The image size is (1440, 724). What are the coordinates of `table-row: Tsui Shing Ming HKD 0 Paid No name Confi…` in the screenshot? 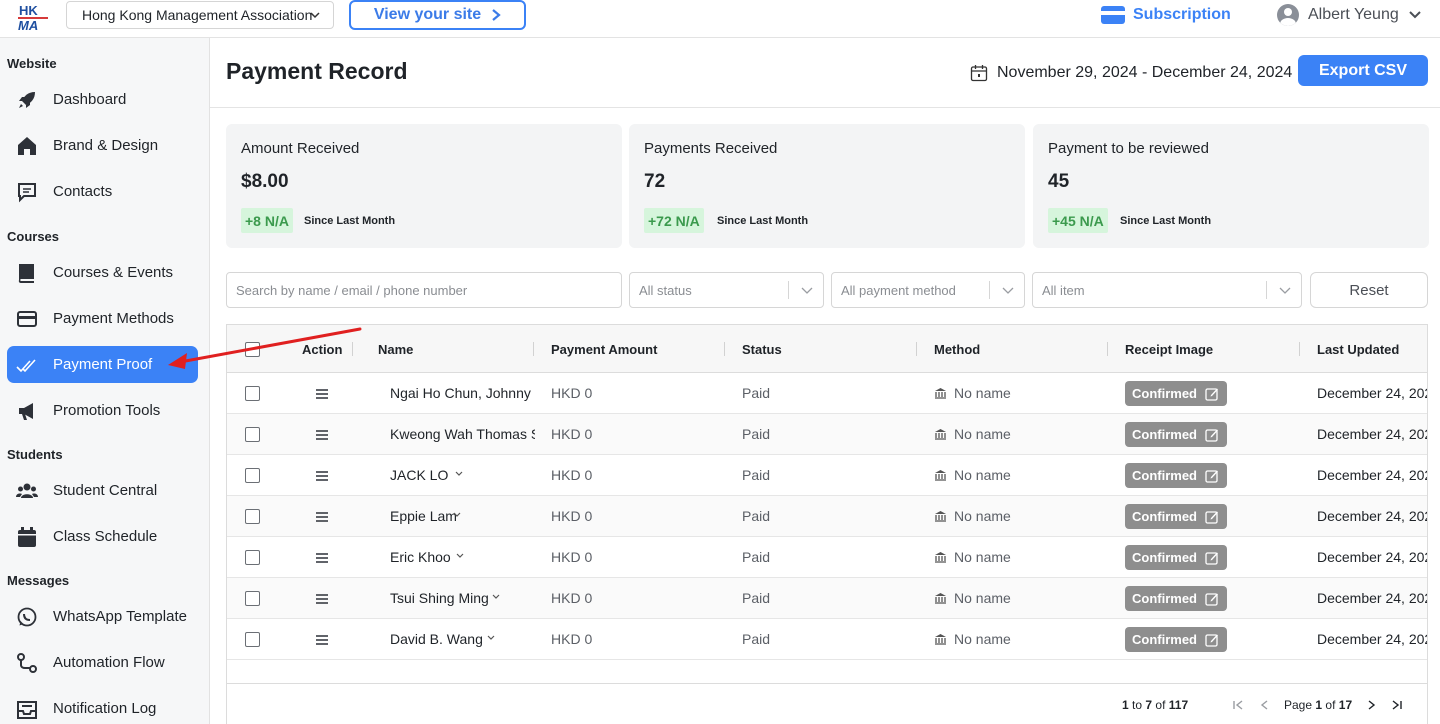 It's located at (827, 598).